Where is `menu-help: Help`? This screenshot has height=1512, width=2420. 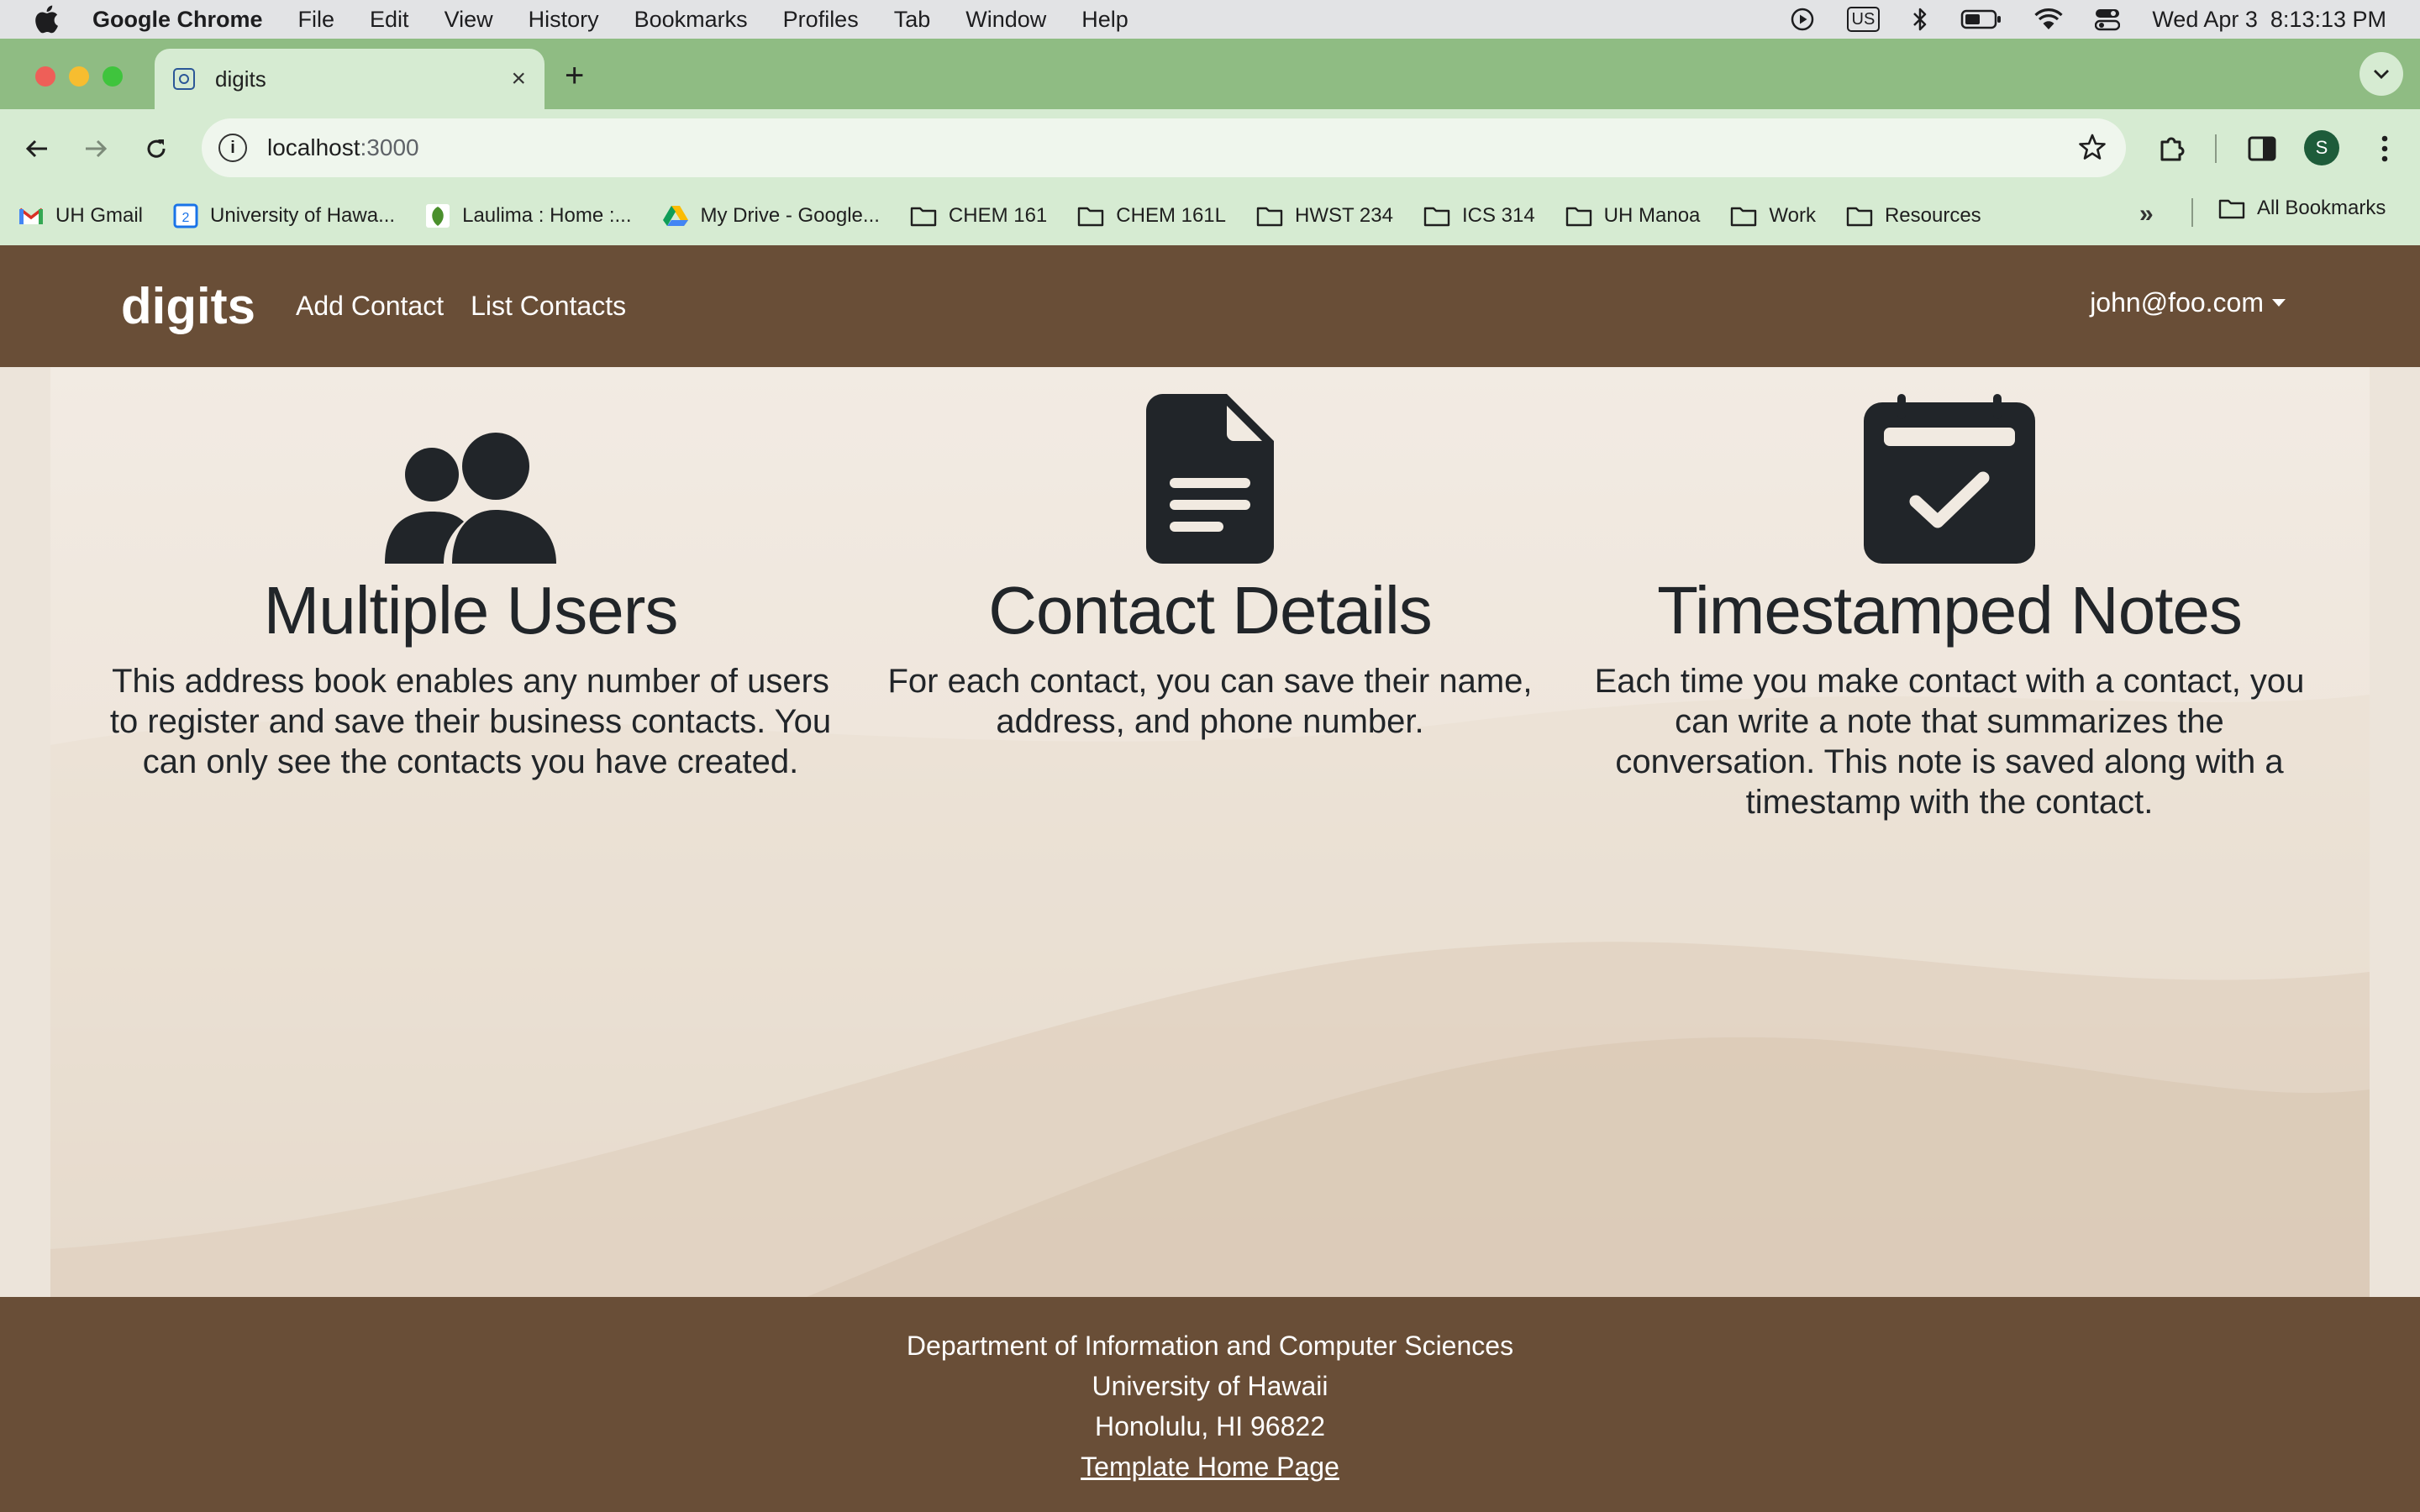 menu-help: Help is located at coordinates (1104, 20).